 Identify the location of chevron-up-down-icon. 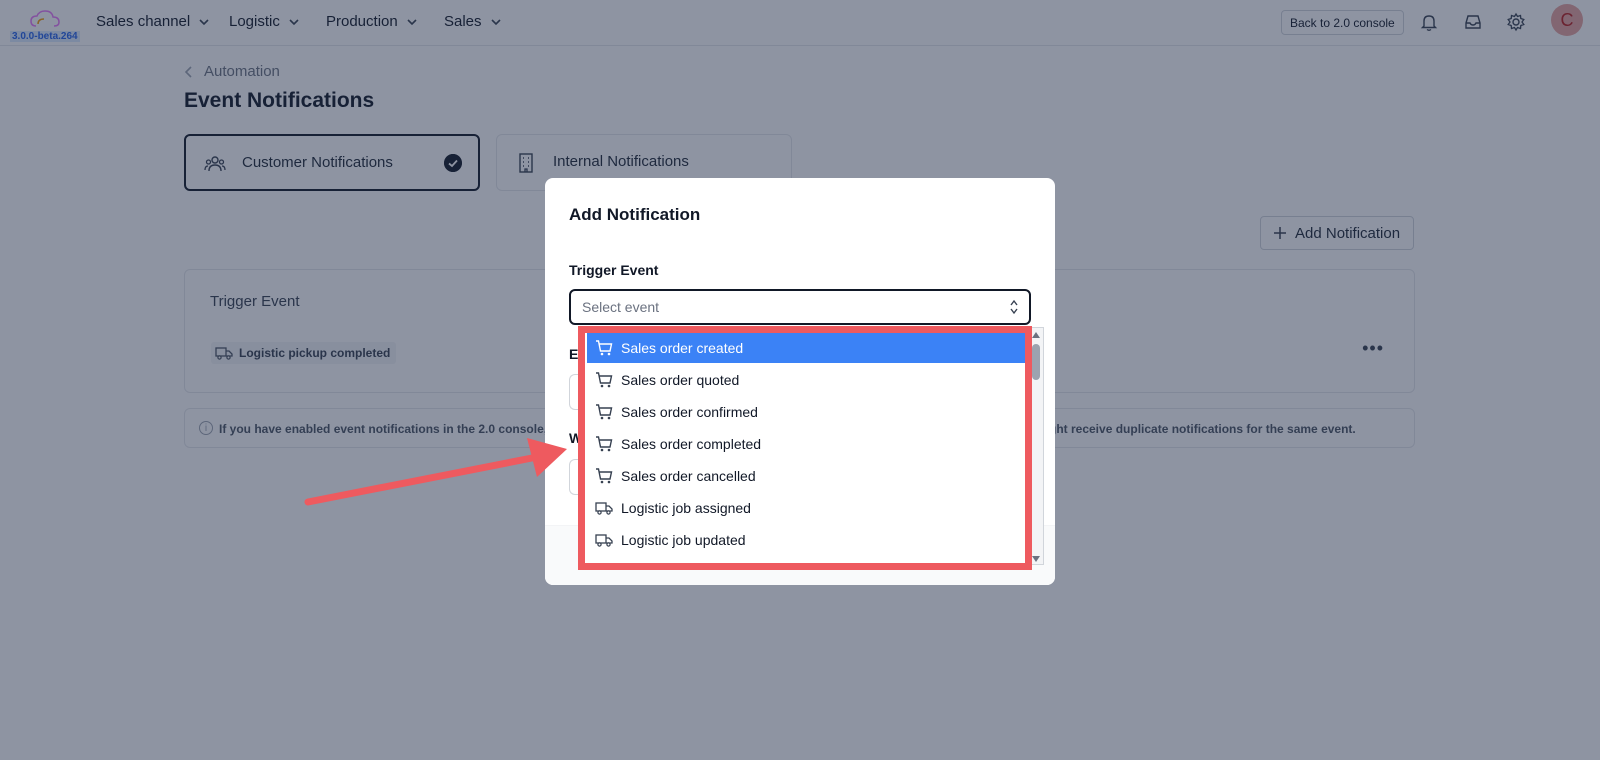
(1014, 307).